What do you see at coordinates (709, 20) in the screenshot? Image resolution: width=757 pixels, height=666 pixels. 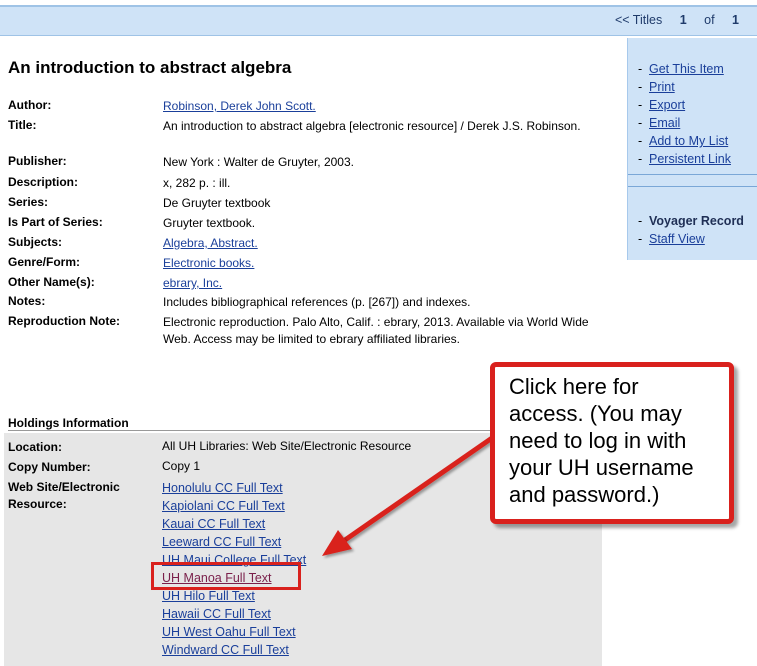 I see `page-of-label: of` at bounding box center [709, 20].